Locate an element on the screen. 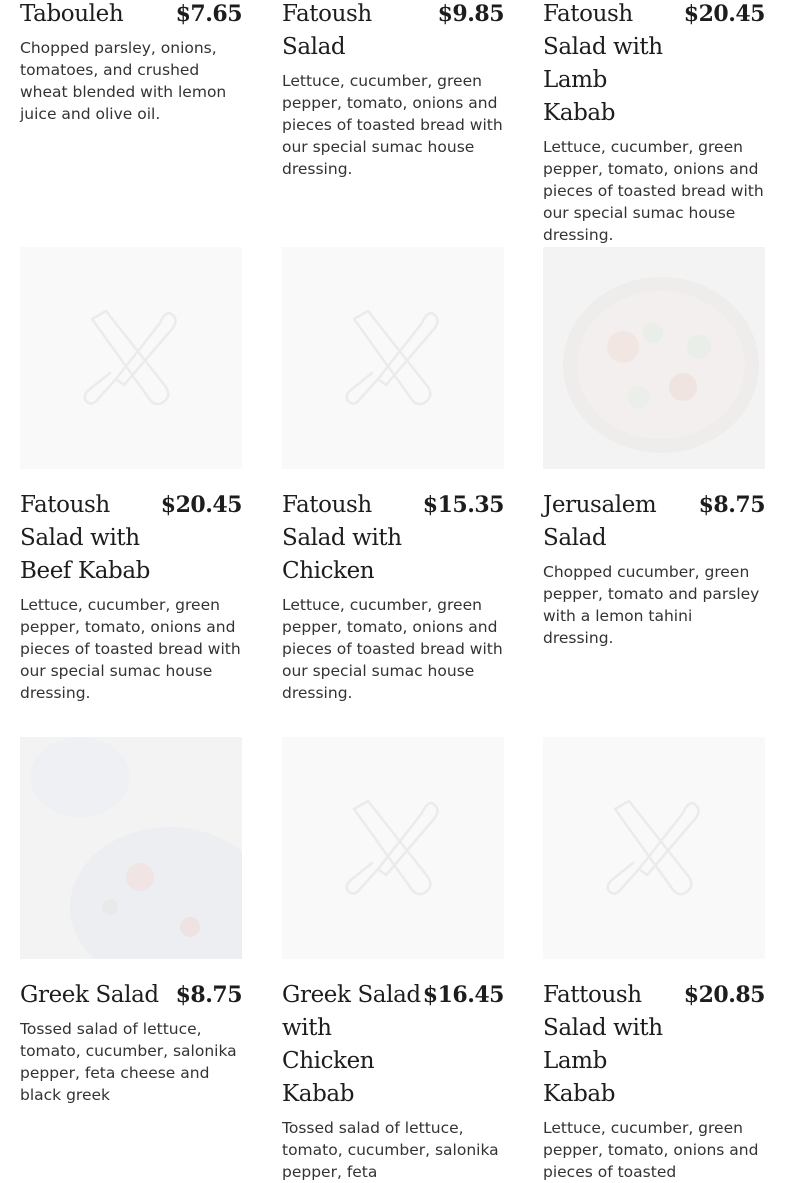 This screenshot has height=1183, width=785. menu-item-name: Jerusalem Salad is located at coordinates (600, 521).